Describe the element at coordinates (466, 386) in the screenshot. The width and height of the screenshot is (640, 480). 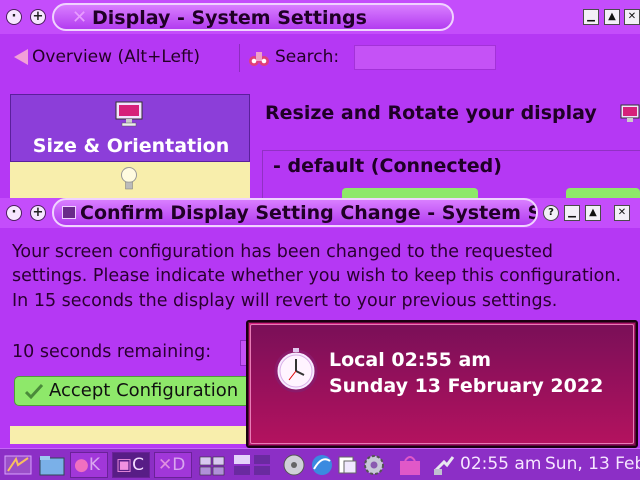
I see `clock-date: Sunday 13 February 2022` at that location.